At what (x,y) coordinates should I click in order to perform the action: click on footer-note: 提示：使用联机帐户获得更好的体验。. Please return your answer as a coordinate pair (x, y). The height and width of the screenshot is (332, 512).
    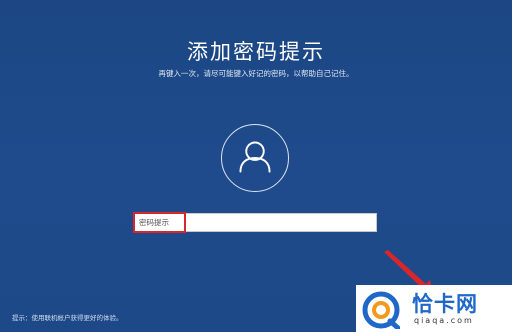
    Looking at the image, I should click on (67, 318).